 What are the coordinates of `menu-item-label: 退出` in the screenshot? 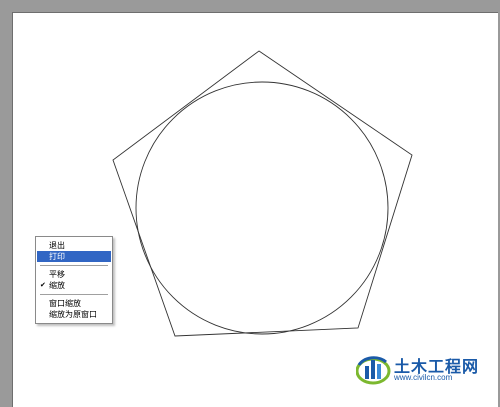 It's located at (57, 245).